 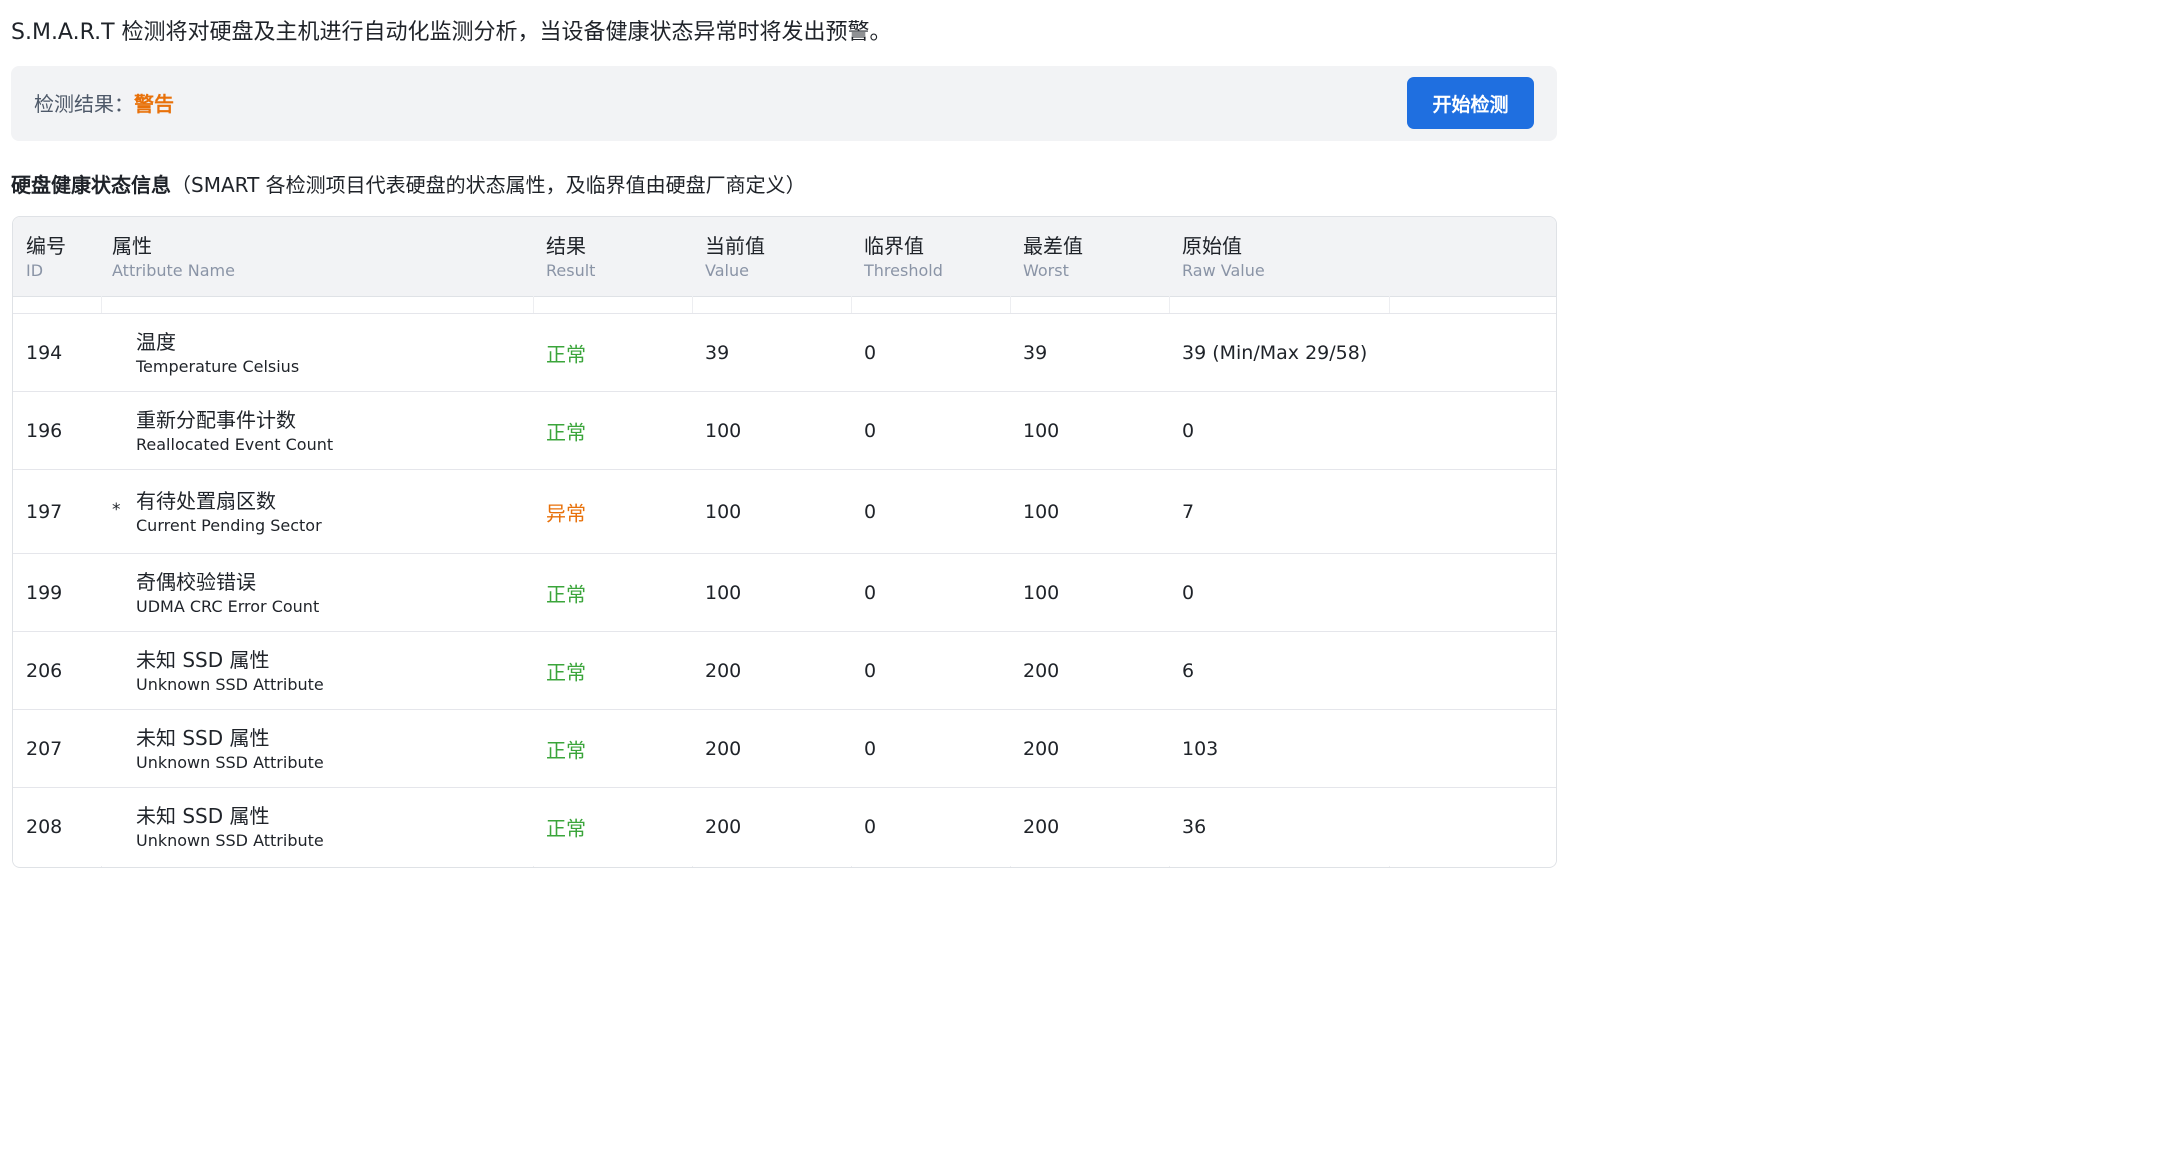 What do you see at coordinates (1188, 671) in the screenshot?
I see `cell-raw-value: 6` at bounding box center [1188, 671].